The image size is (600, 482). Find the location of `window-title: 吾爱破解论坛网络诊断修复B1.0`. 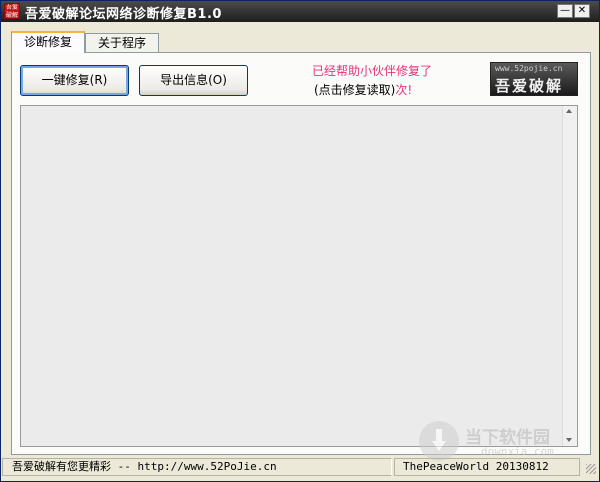

window-title: 吾爱破解论坛网络诊断修复B1.0 is located at coordinates (123, 14).